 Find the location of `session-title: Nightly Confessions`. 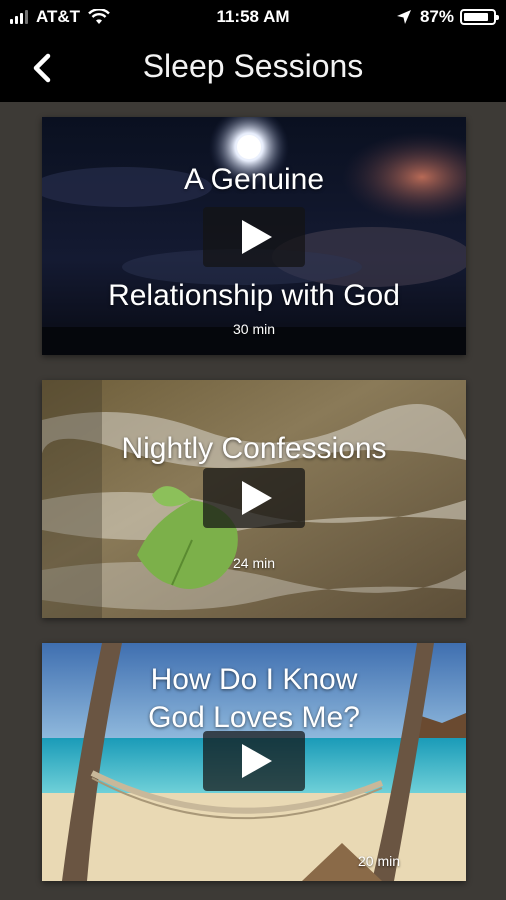

session-title: Nightly Confessions is located at coordinates (254, 448).